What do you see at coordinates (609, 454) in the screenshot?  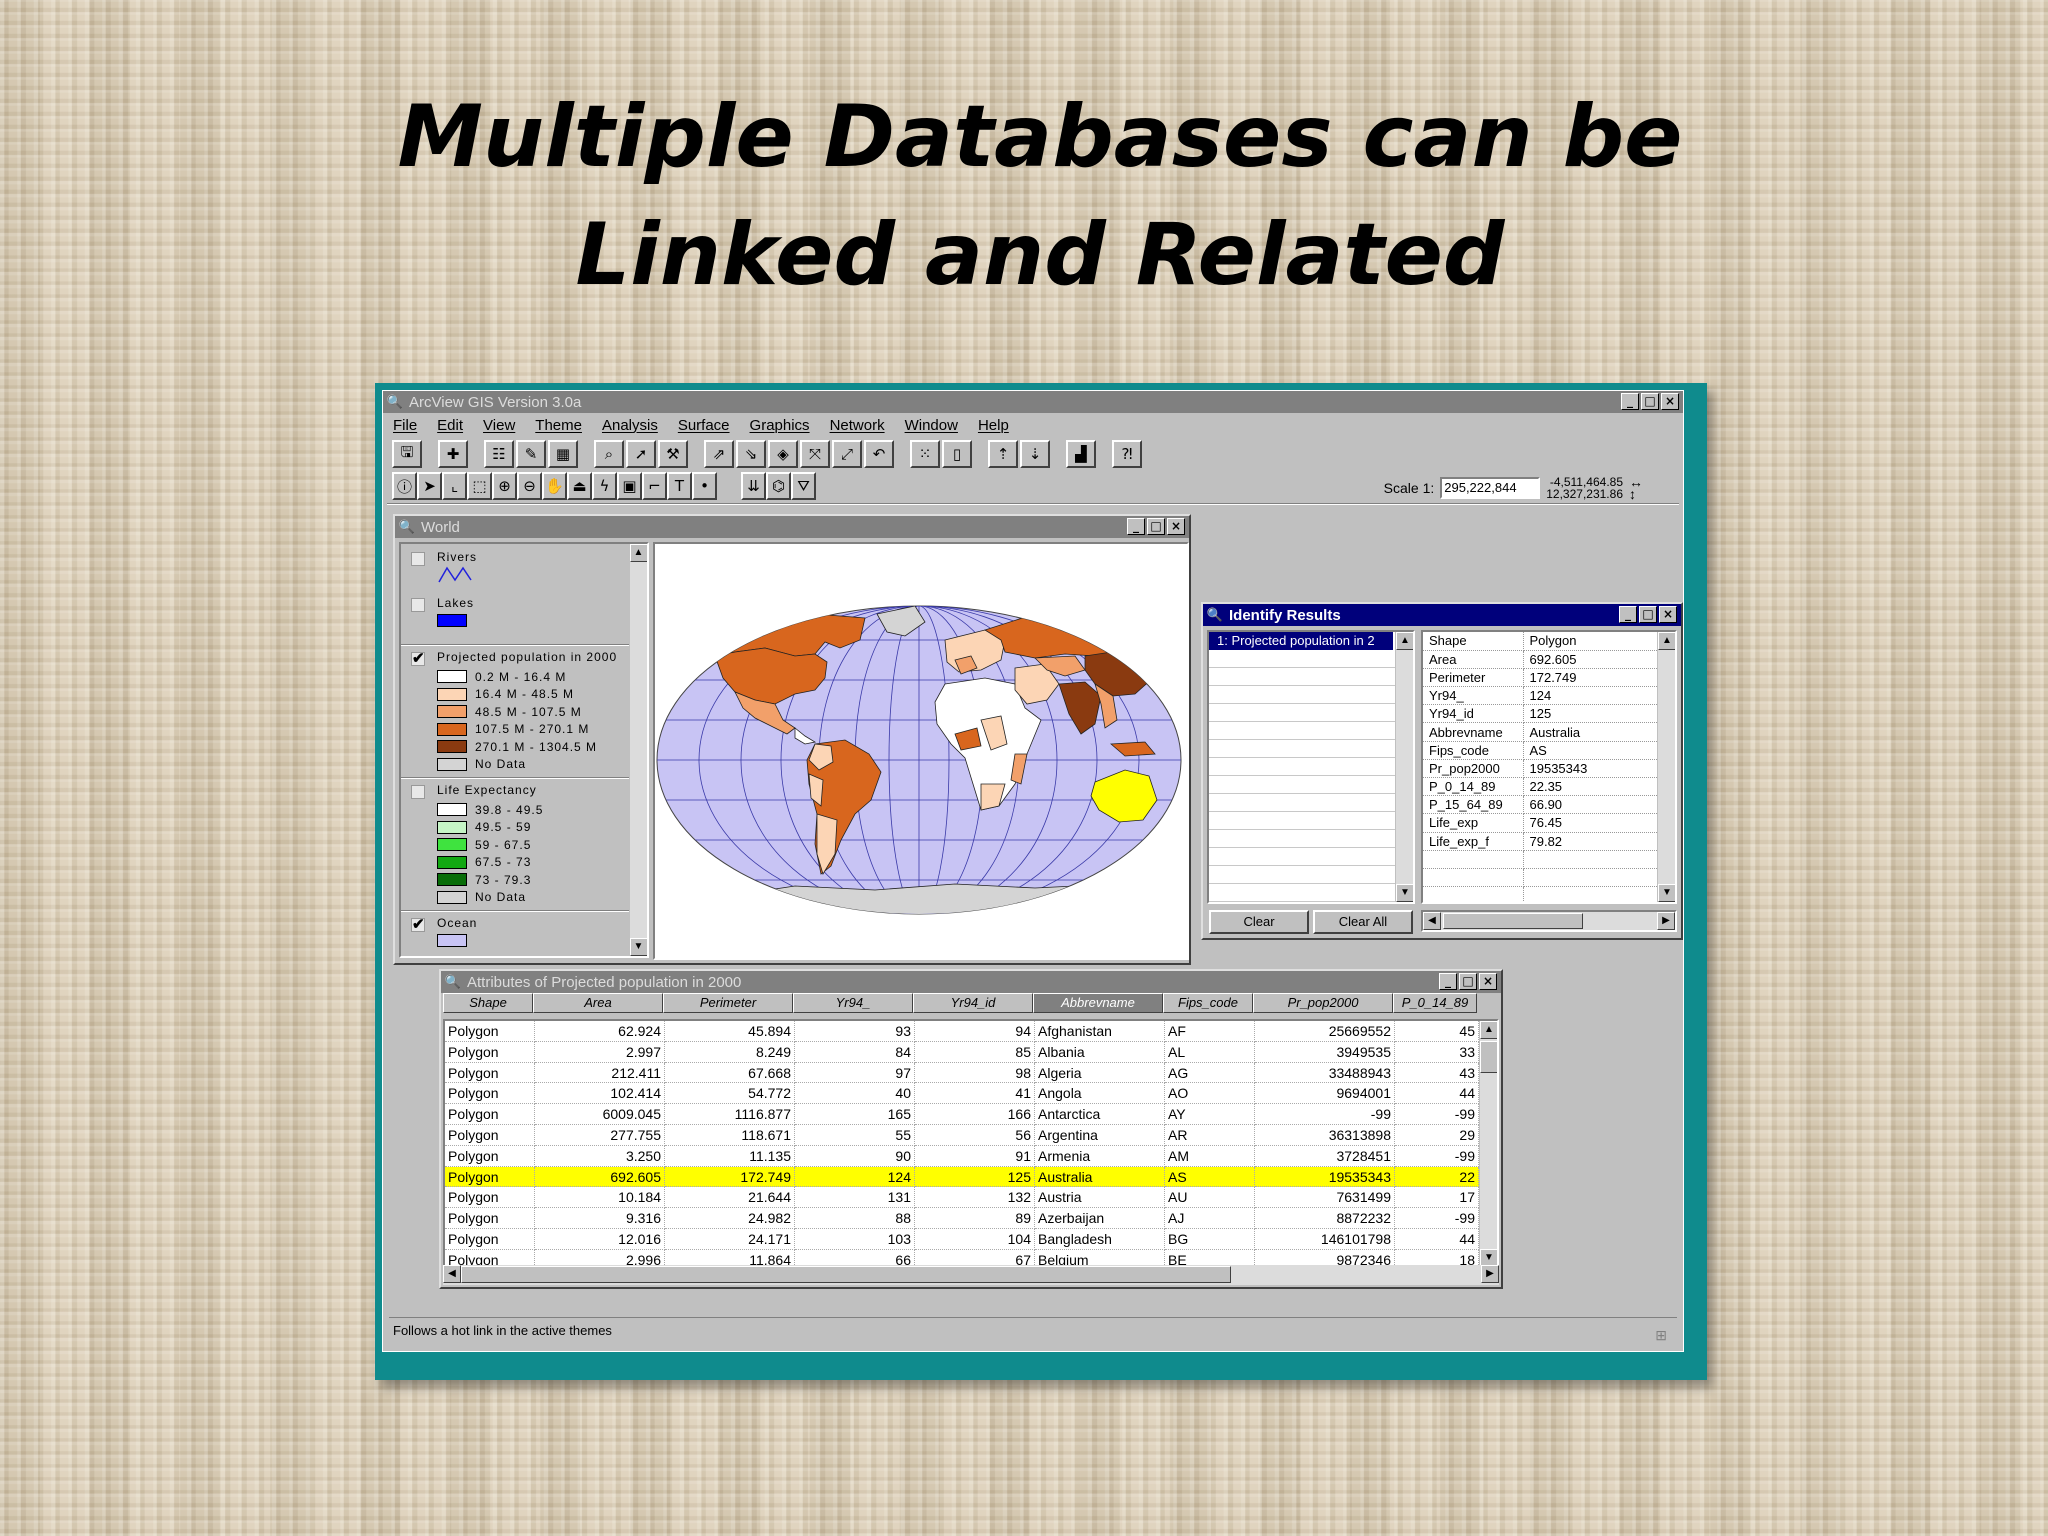 I see `find-icon: ⌕` at bounding box center [609, 454].